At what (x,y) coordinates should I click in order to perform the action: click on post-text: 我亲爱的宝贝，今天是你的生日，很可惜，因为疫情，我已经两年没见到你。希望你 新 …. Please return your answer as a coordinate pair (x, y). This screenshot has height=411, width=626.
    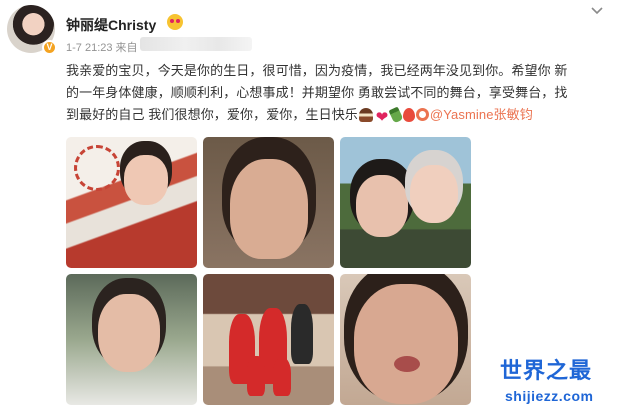
    Looking at the image, I should click on (340, 93).